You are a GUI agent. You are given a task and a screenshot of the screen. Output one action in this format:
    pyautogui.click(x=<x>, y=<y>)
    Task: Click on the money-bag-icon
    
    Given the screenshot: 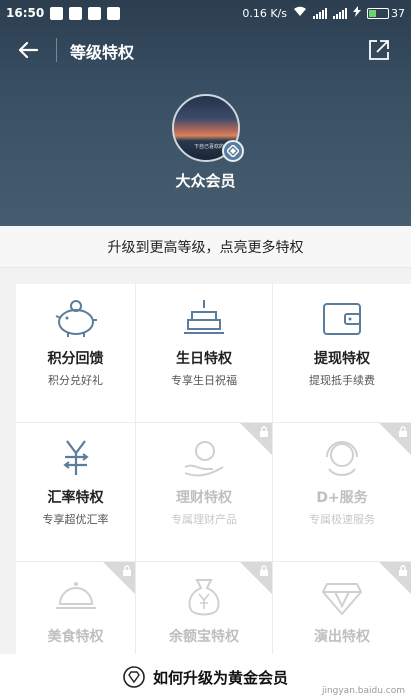 What is the action you would take?
    pyautogui.click(x=204, y=597)
    